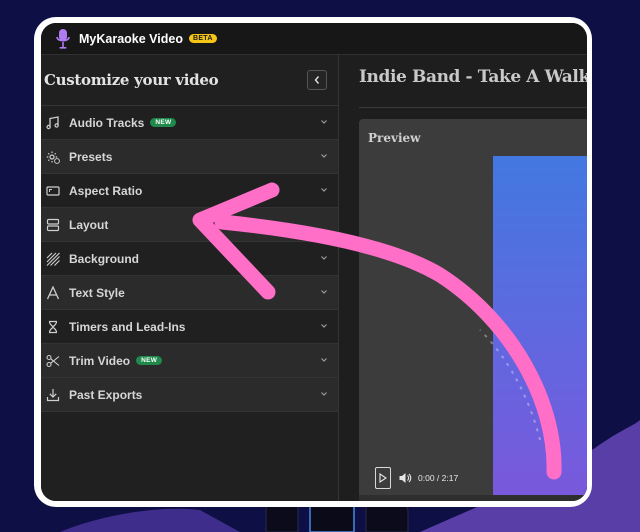  What do you see at coordinates (91, 156) in the screenshot?
I see `sidebar-item-label: Presets` at bounding box center [91, 156].